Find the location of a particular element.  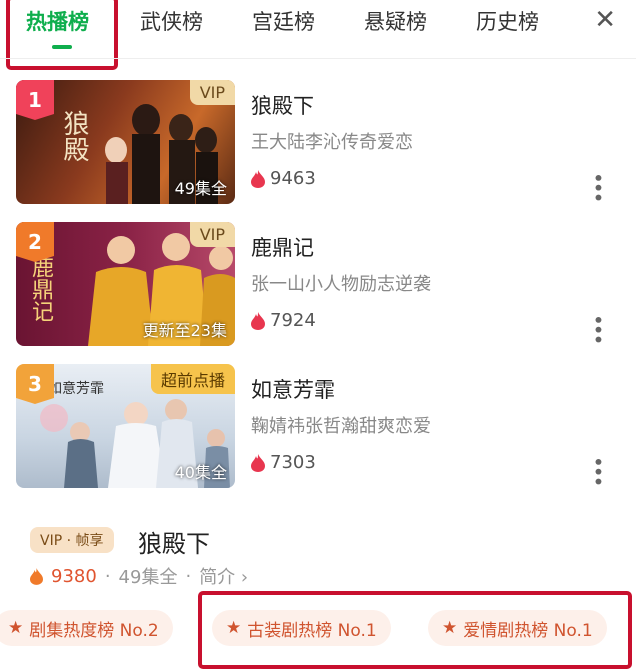

close-icon: ✕ is located at coordinates (605, 20).